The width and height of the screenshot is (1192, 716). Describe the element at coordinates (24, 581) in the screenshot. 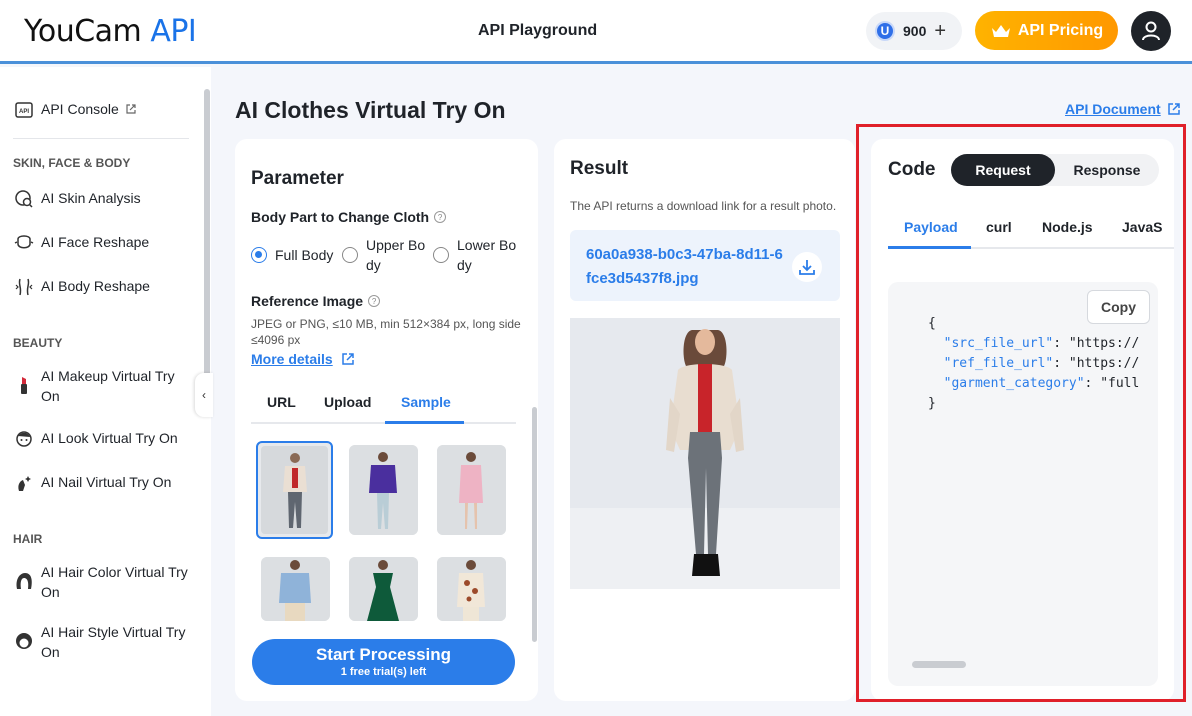

I see `hair-color-icon` at that location.